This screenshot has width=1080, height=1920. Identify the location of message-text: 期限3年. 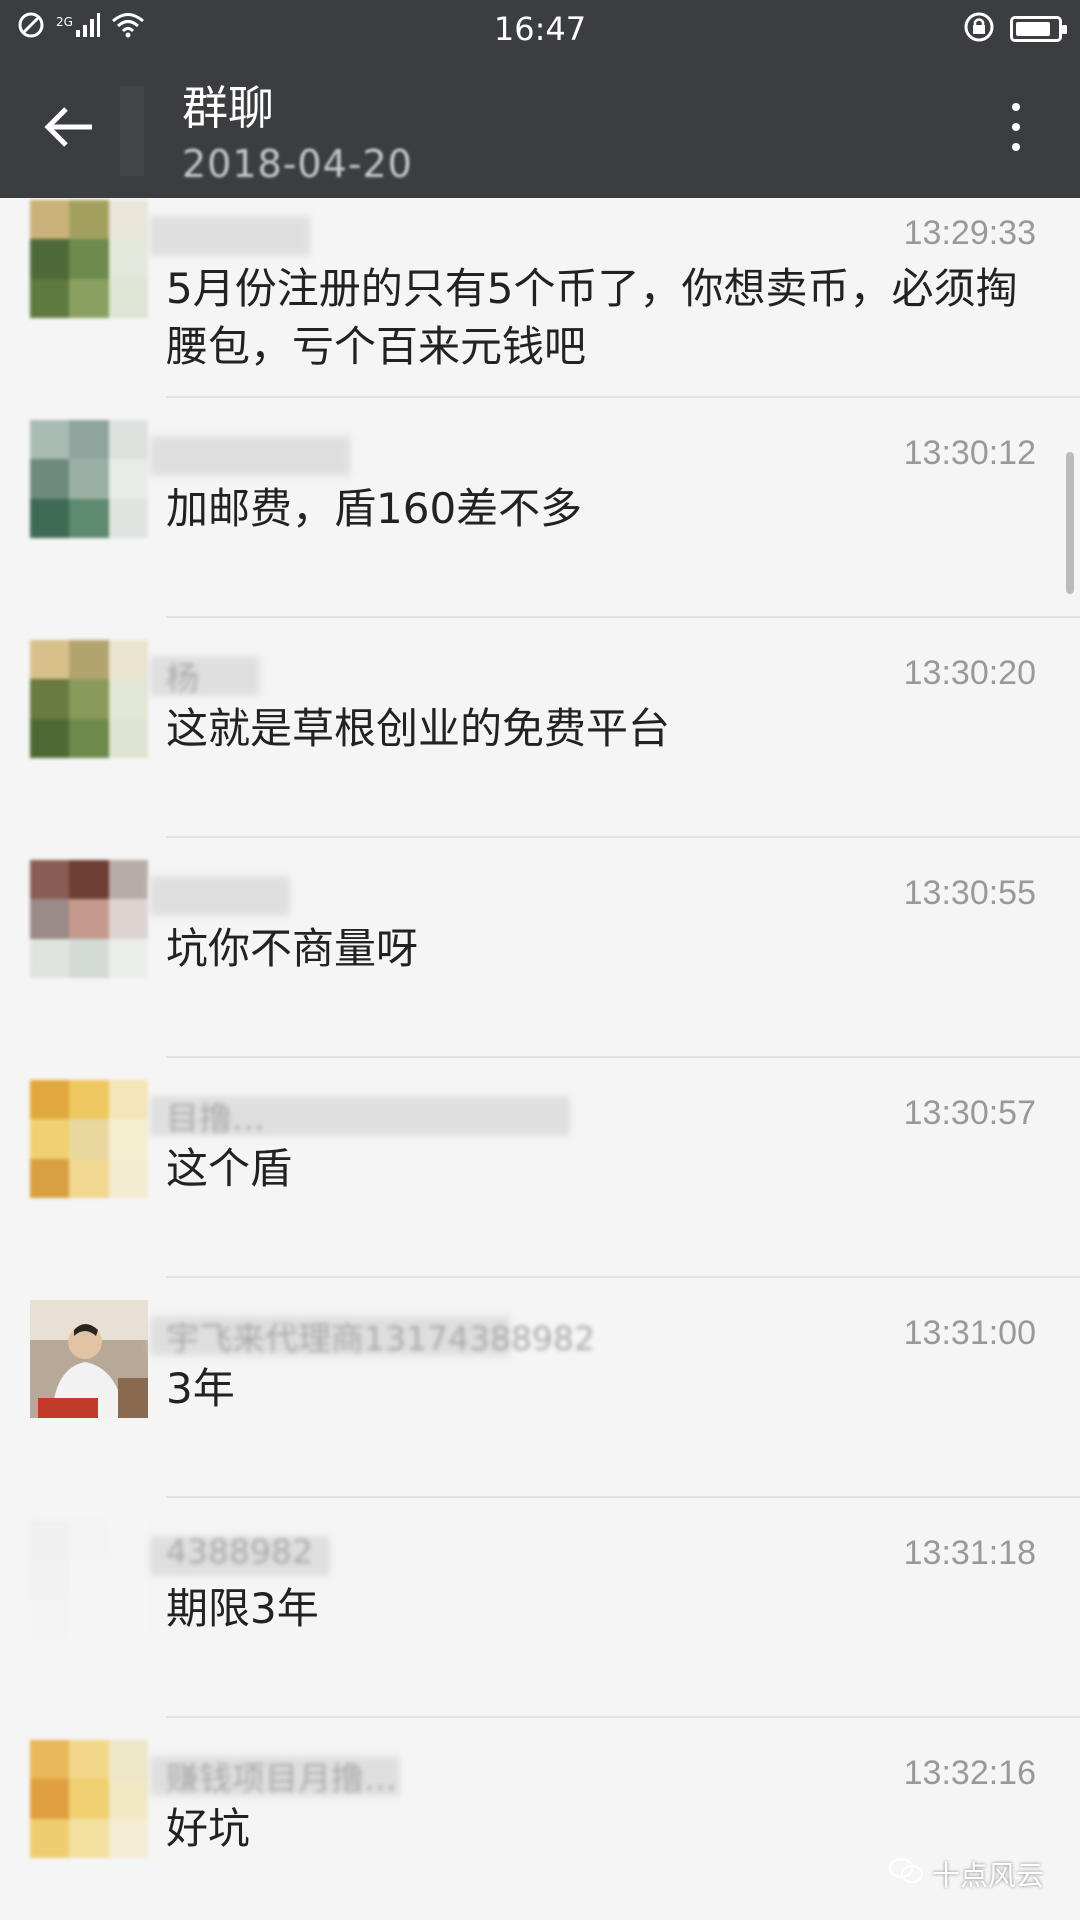
(242, 1608).